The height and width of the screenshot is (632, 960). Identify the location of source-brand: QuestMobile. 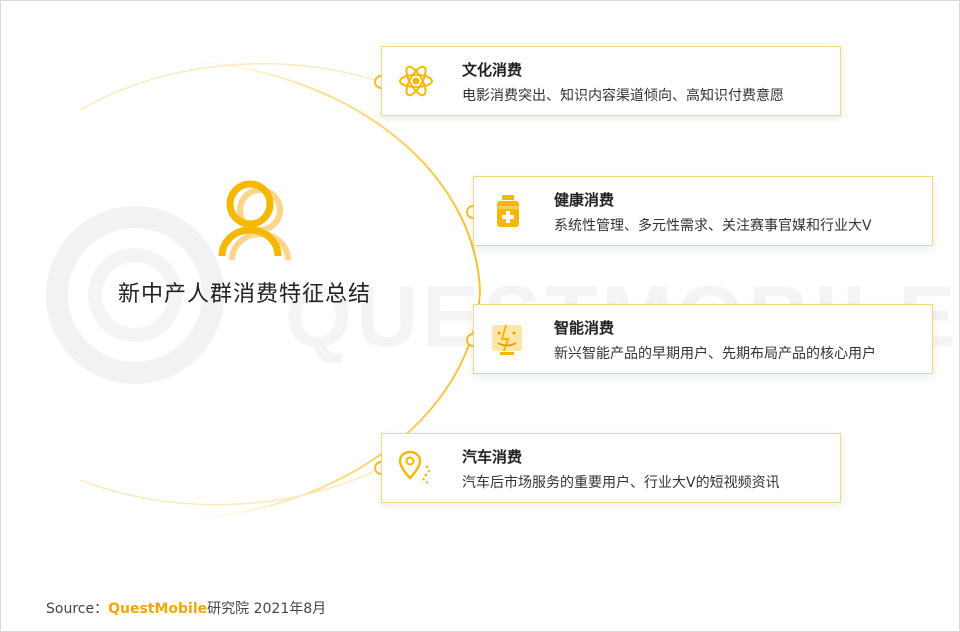
(158, 609).